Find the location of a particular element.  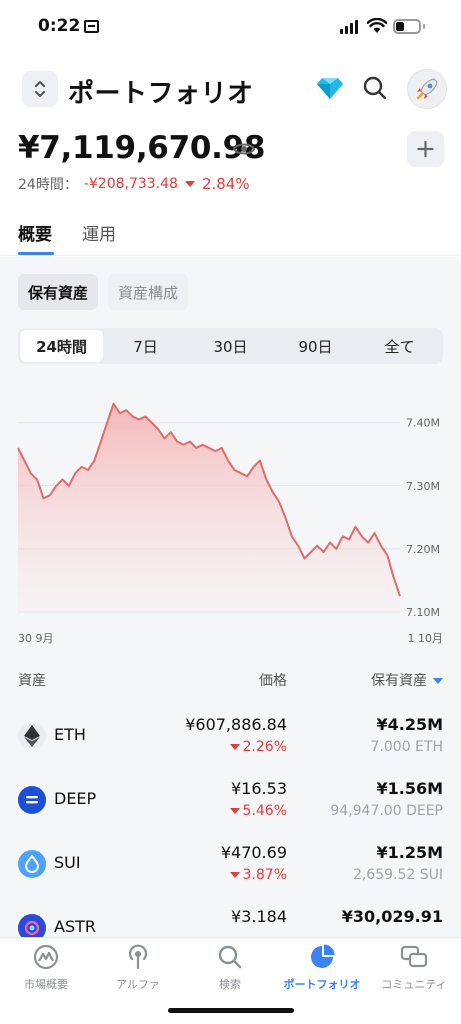

tab-overview: 概要 is located at coordinates (35, 232).